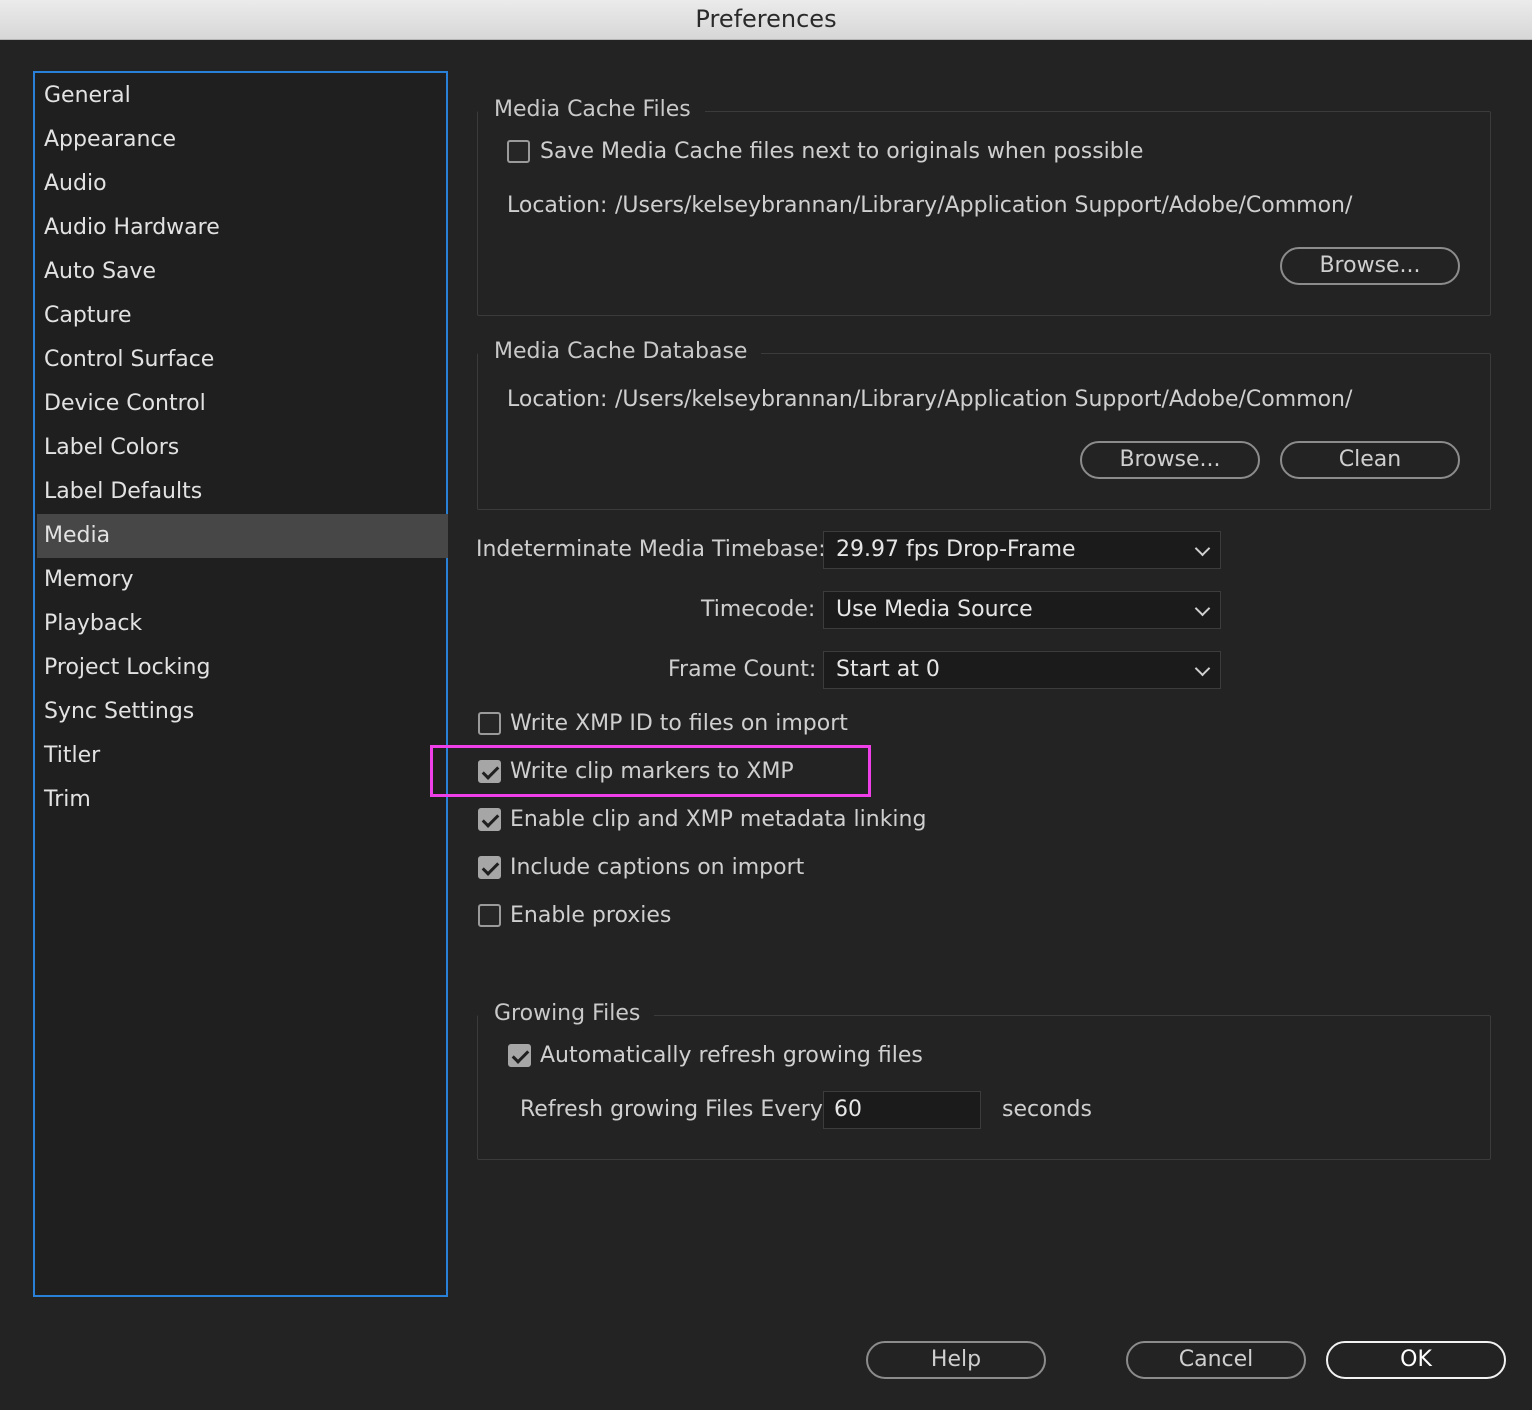 This screenshot has width=1532, height=1410. What do you see at coordinates (242, 536) in the screenshot?
I see `sidebar-item-media: Media` at bounding box center [242, 536].